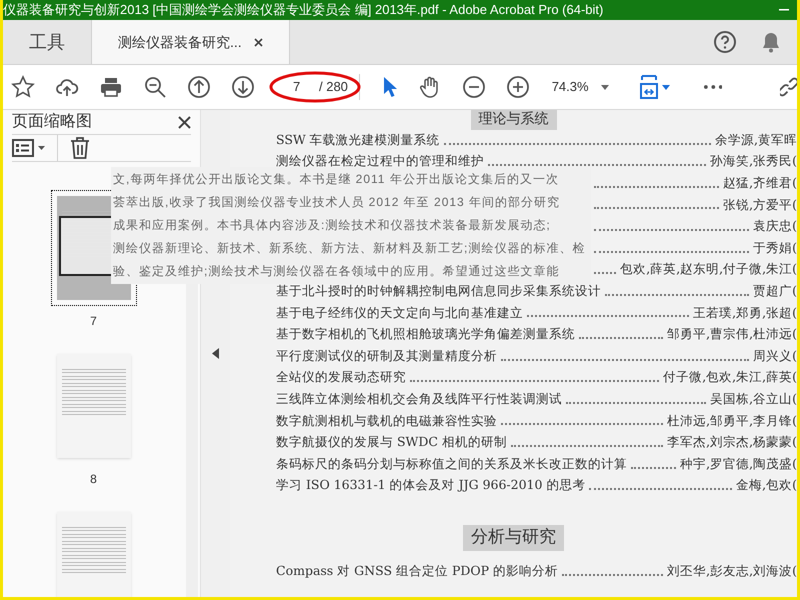  I want to click on cursor-icon, so click(390, 87).